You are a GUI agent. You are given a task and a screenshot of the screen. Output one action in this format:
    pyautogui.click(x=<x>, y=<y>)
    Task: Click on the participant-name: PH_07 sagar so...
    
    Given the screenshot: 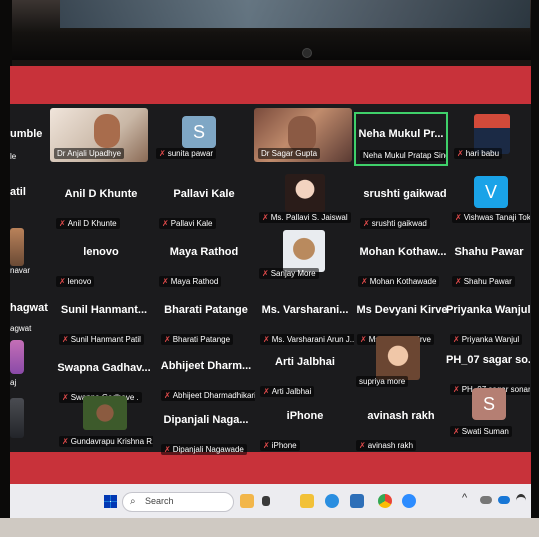 What is the action you would take?
    pyautogui.click(x=488, y=360)
    